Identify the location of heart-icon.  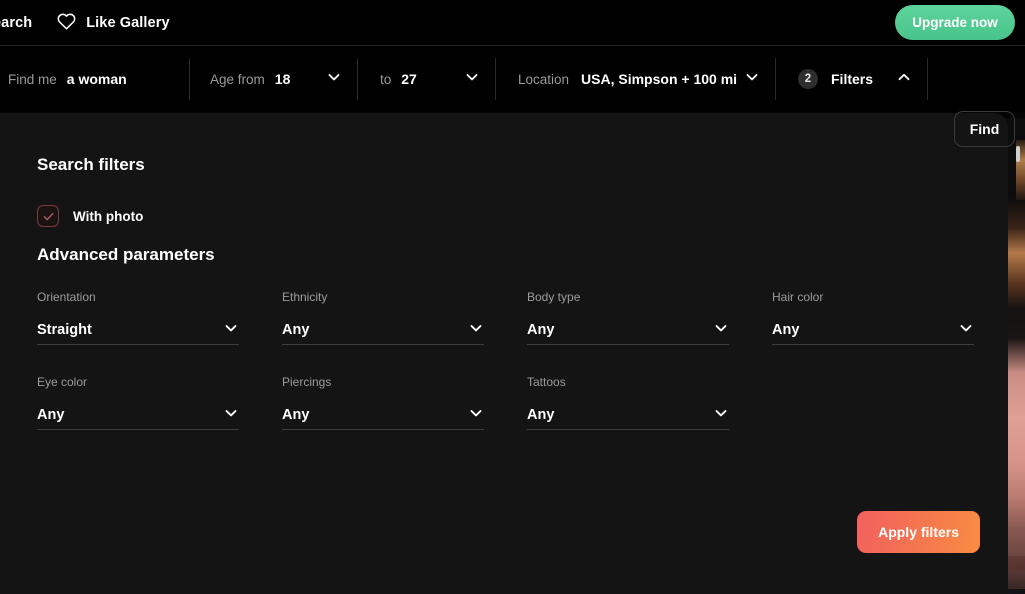
(66, 22).